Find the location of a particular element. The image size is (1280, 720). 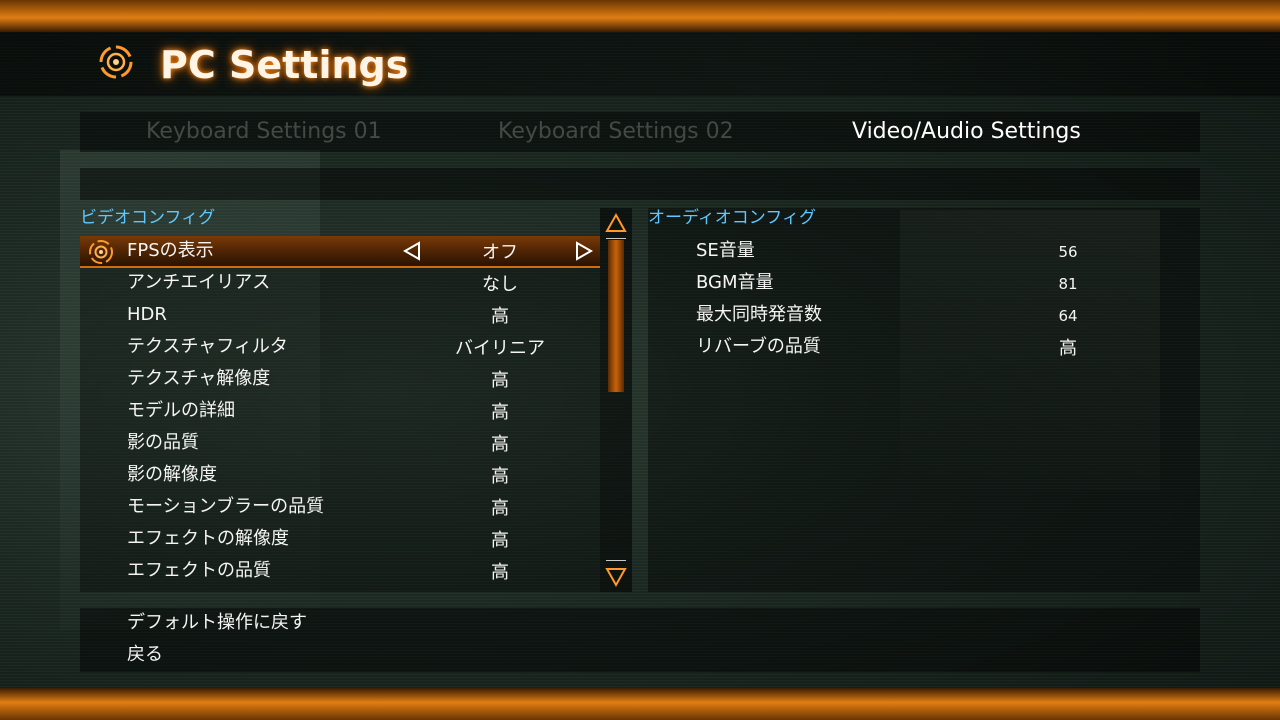

setting-row-reverb-quality: リバーブの品質 高 is located at coordinates (924, 348).